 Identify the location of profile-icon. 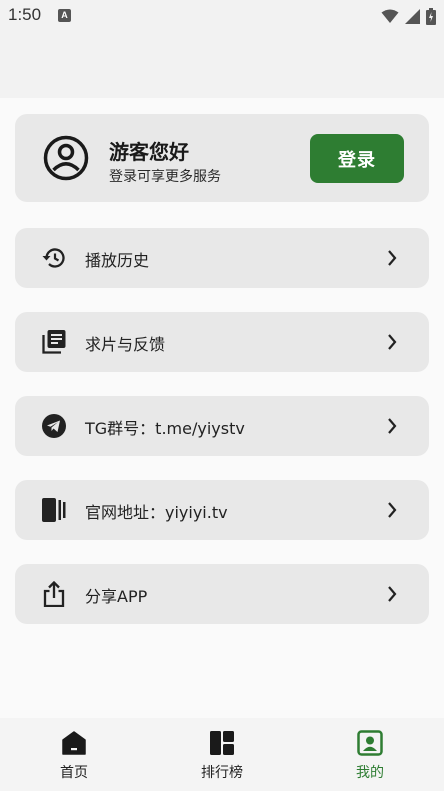
(370, 743).